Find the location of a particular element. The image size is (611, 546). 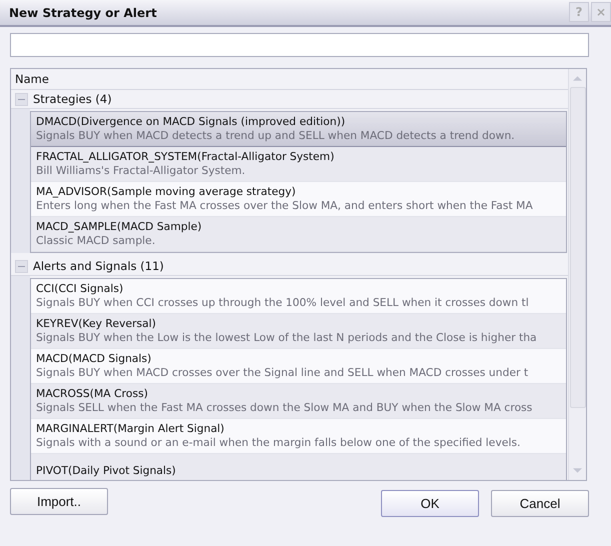

item-name: CCI(CCI Signals) is located at coordinates (80, 289).